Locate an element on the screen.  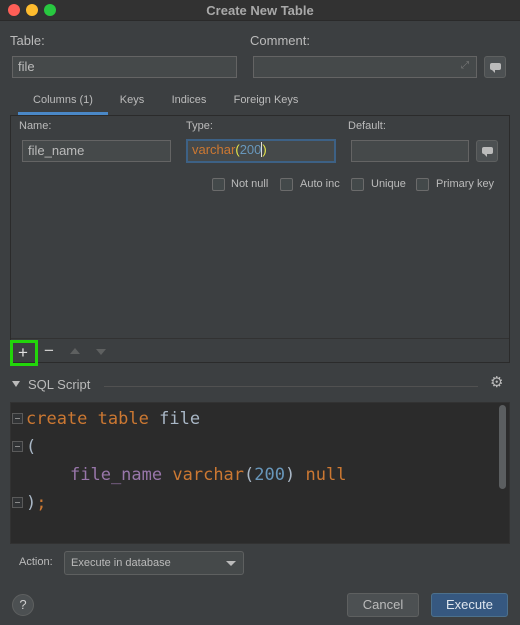
title-bar: Create New Table is located at coordinates (260, 10).